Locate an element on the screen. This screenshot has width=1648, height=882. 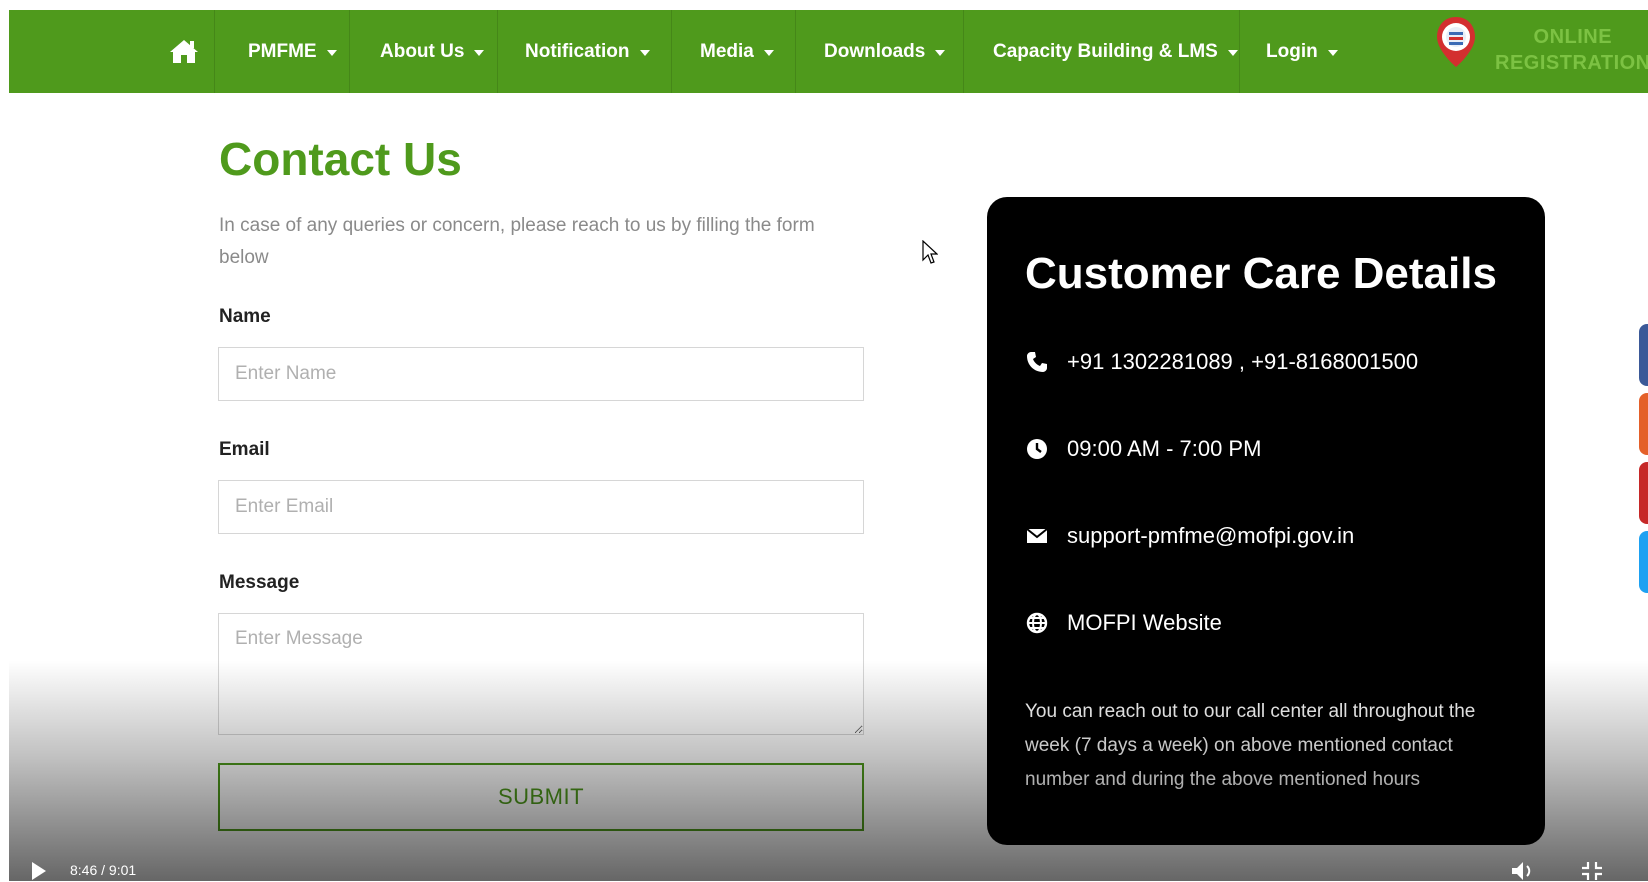
twitter-tab-icon is located at coordinates (1643, 562).